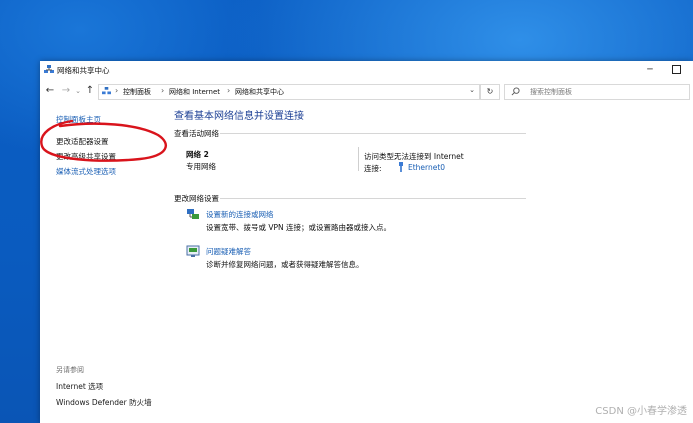 Image resolution: width=693 pixels, height=423 pixels. I want to click on minimize-button: ─, so click(650, 70).